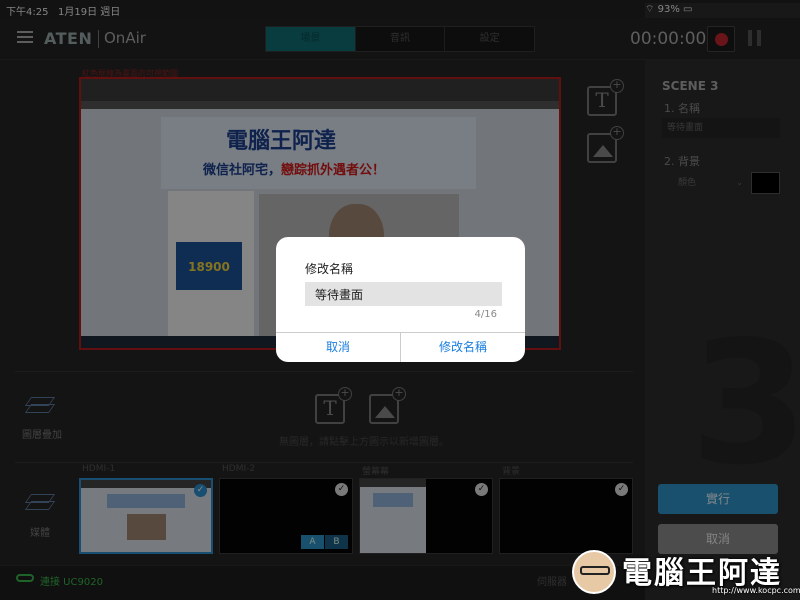  I want to click on rename-dialog: 修改名稱 4/16 取消 修改名稱, so click(400, 299).